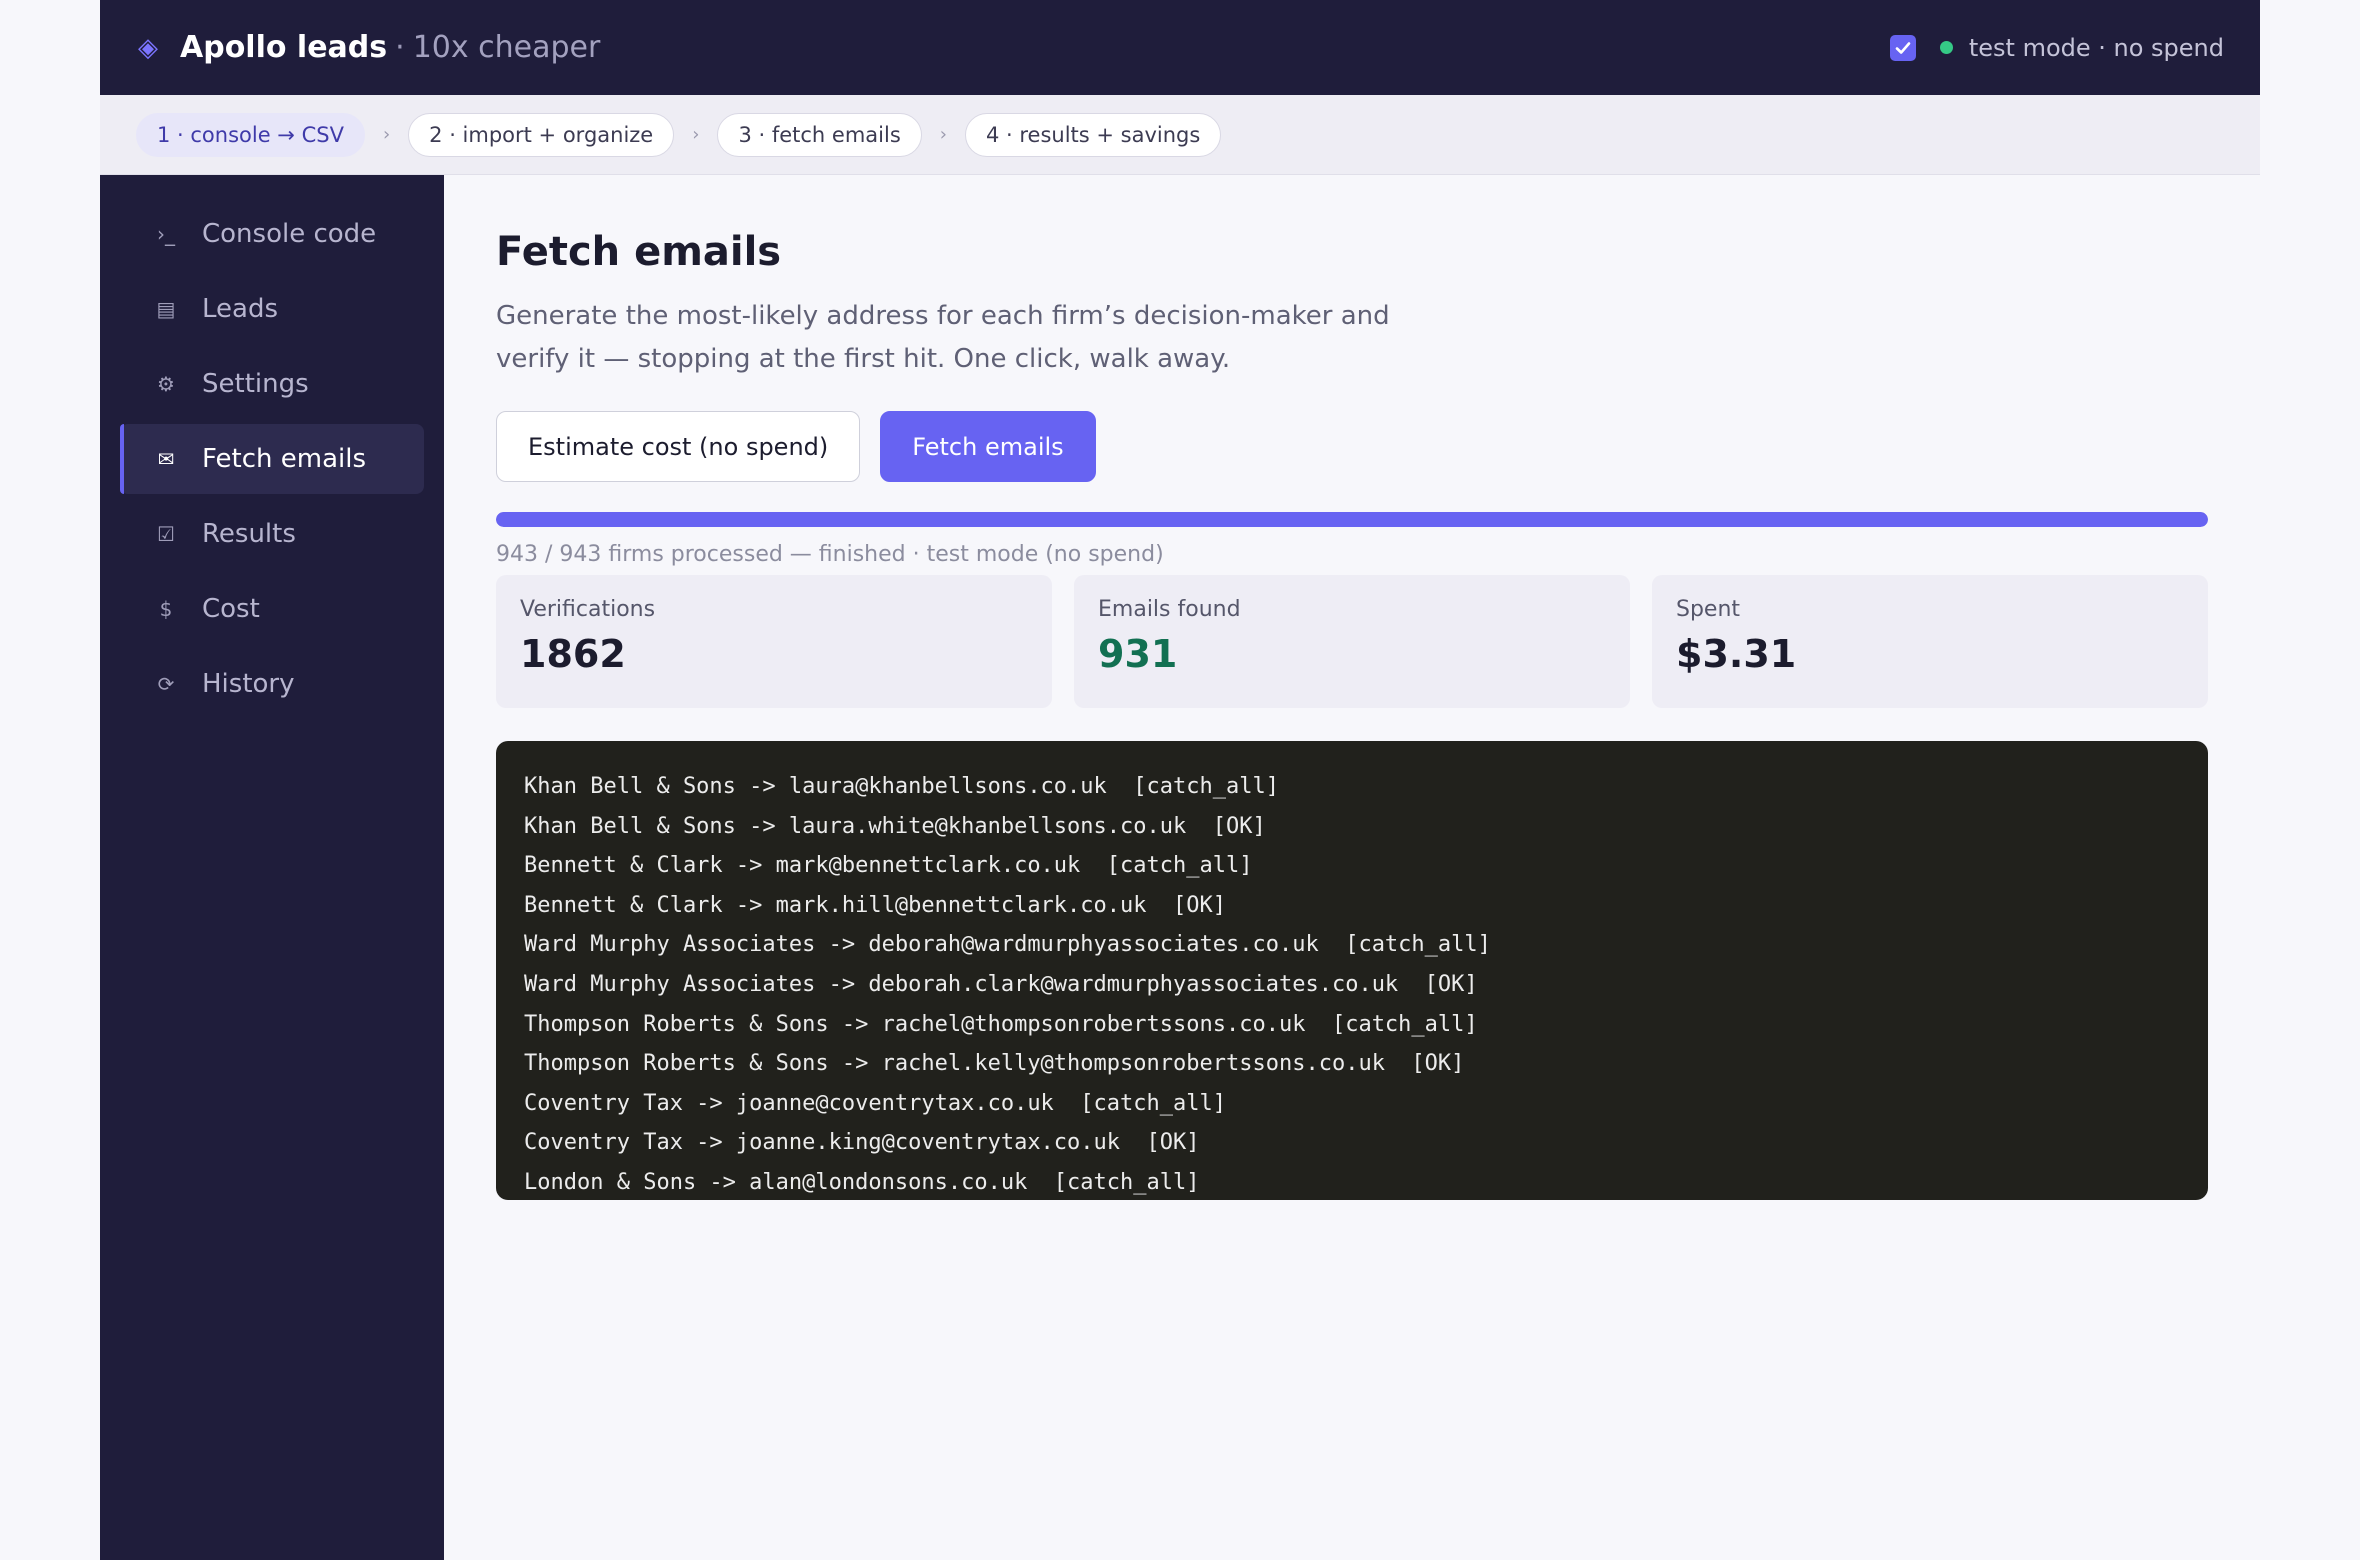 The image size is (2360, 1560). I want to click on brand: ◈ Apollo leads · 10x cheaper, so click(369, 47).